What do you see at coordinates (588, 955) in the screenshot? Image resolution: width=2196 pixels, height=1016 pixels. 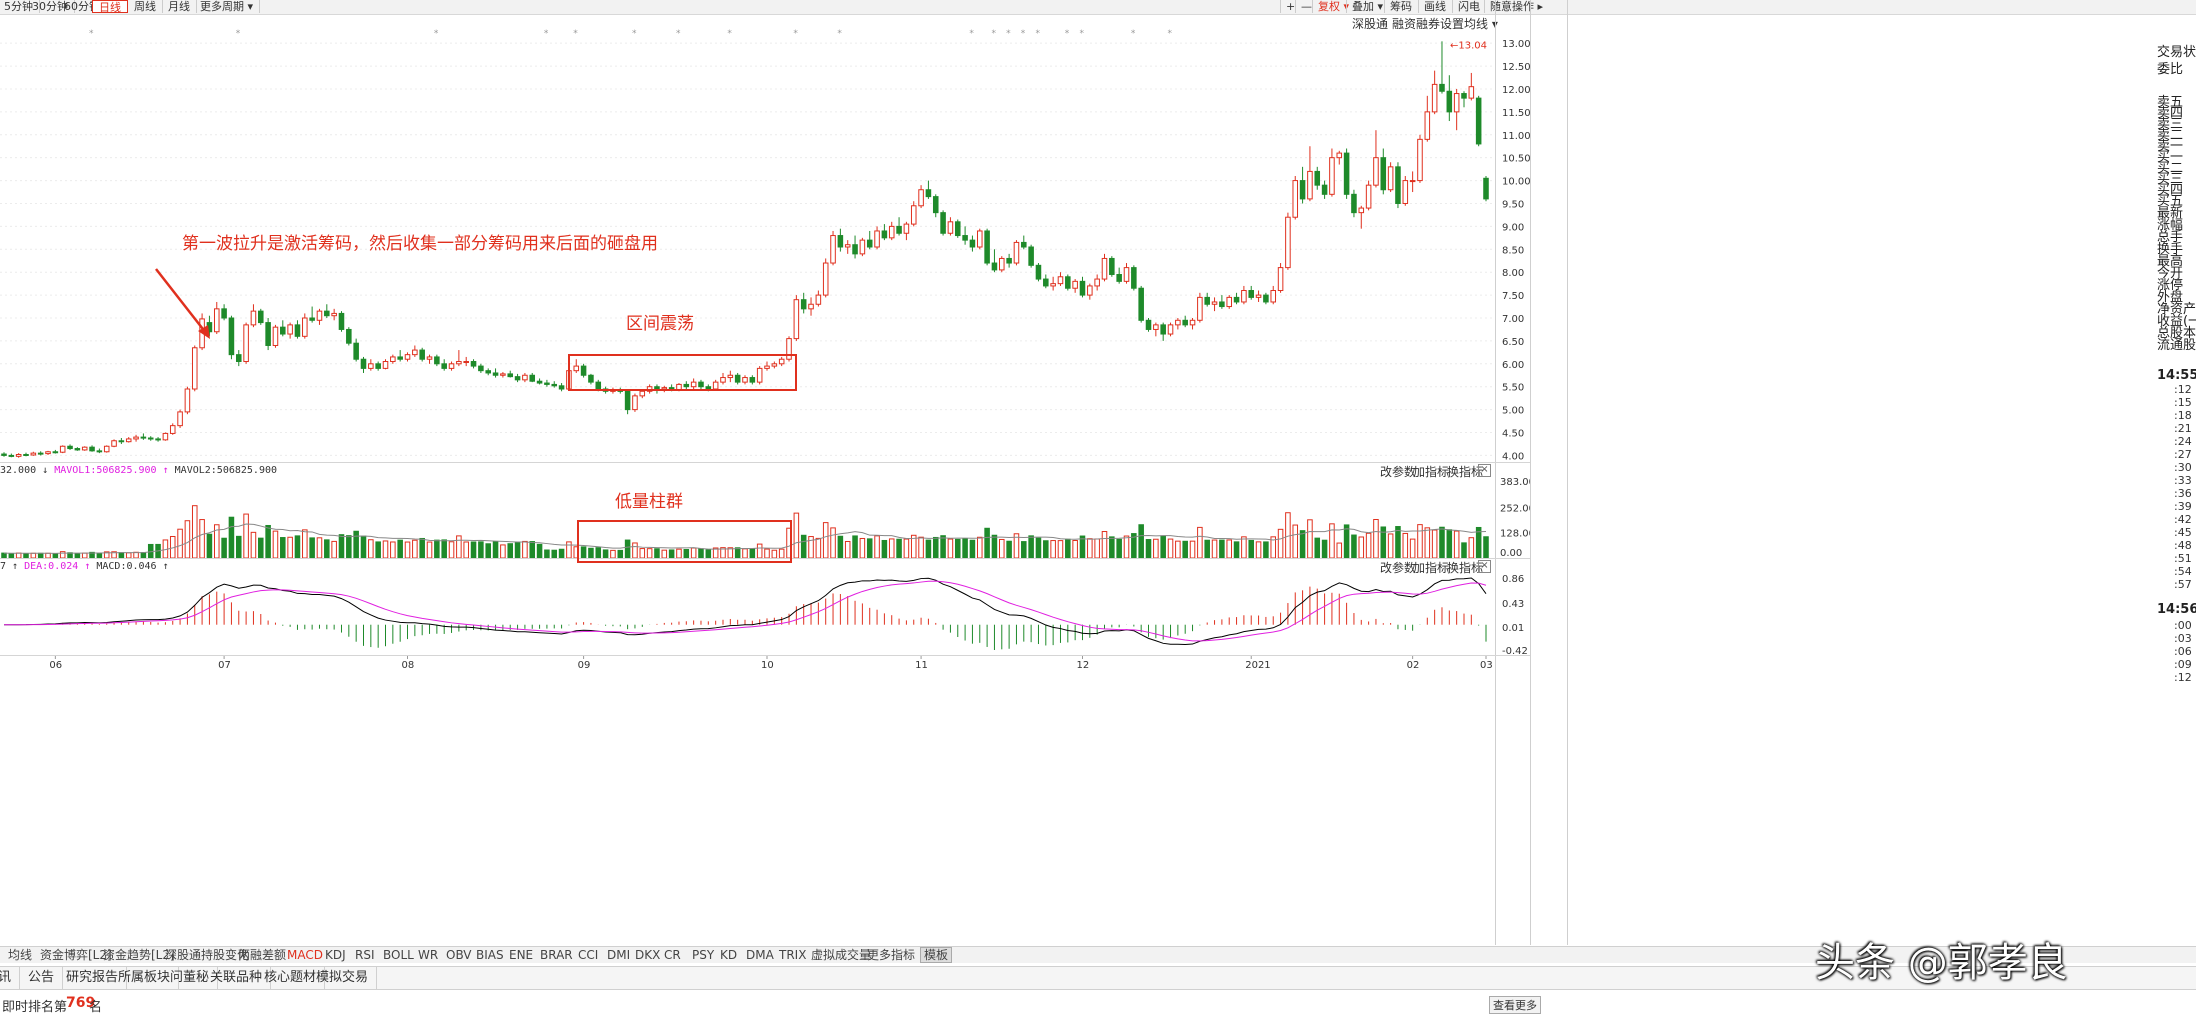 I see `indicator-tab: CCI` at bounding box center [588, 955].